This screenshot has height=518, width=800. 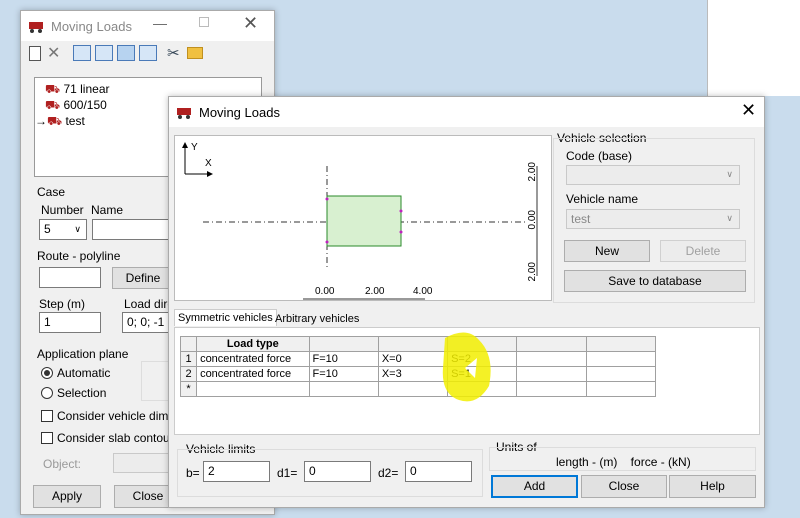 I want to click on load-direction-label: Load dire, so click(x=149, y=304).